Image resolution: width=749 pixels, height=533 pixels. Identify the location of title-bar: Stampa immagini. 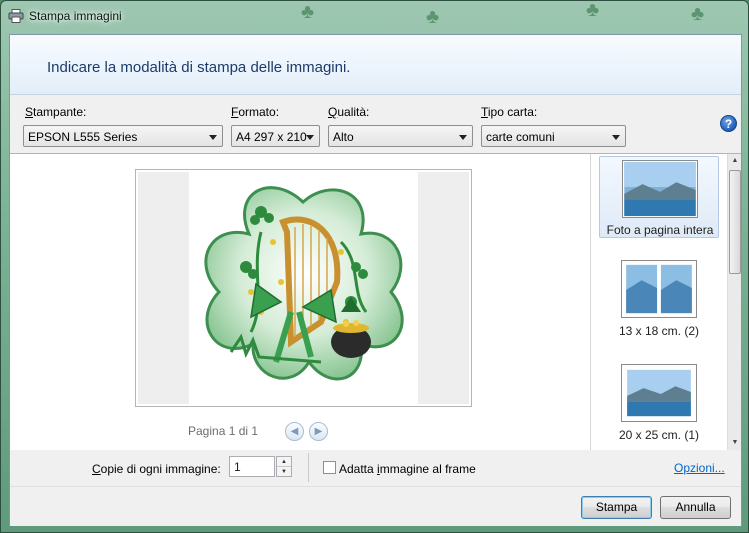
(375, 17).